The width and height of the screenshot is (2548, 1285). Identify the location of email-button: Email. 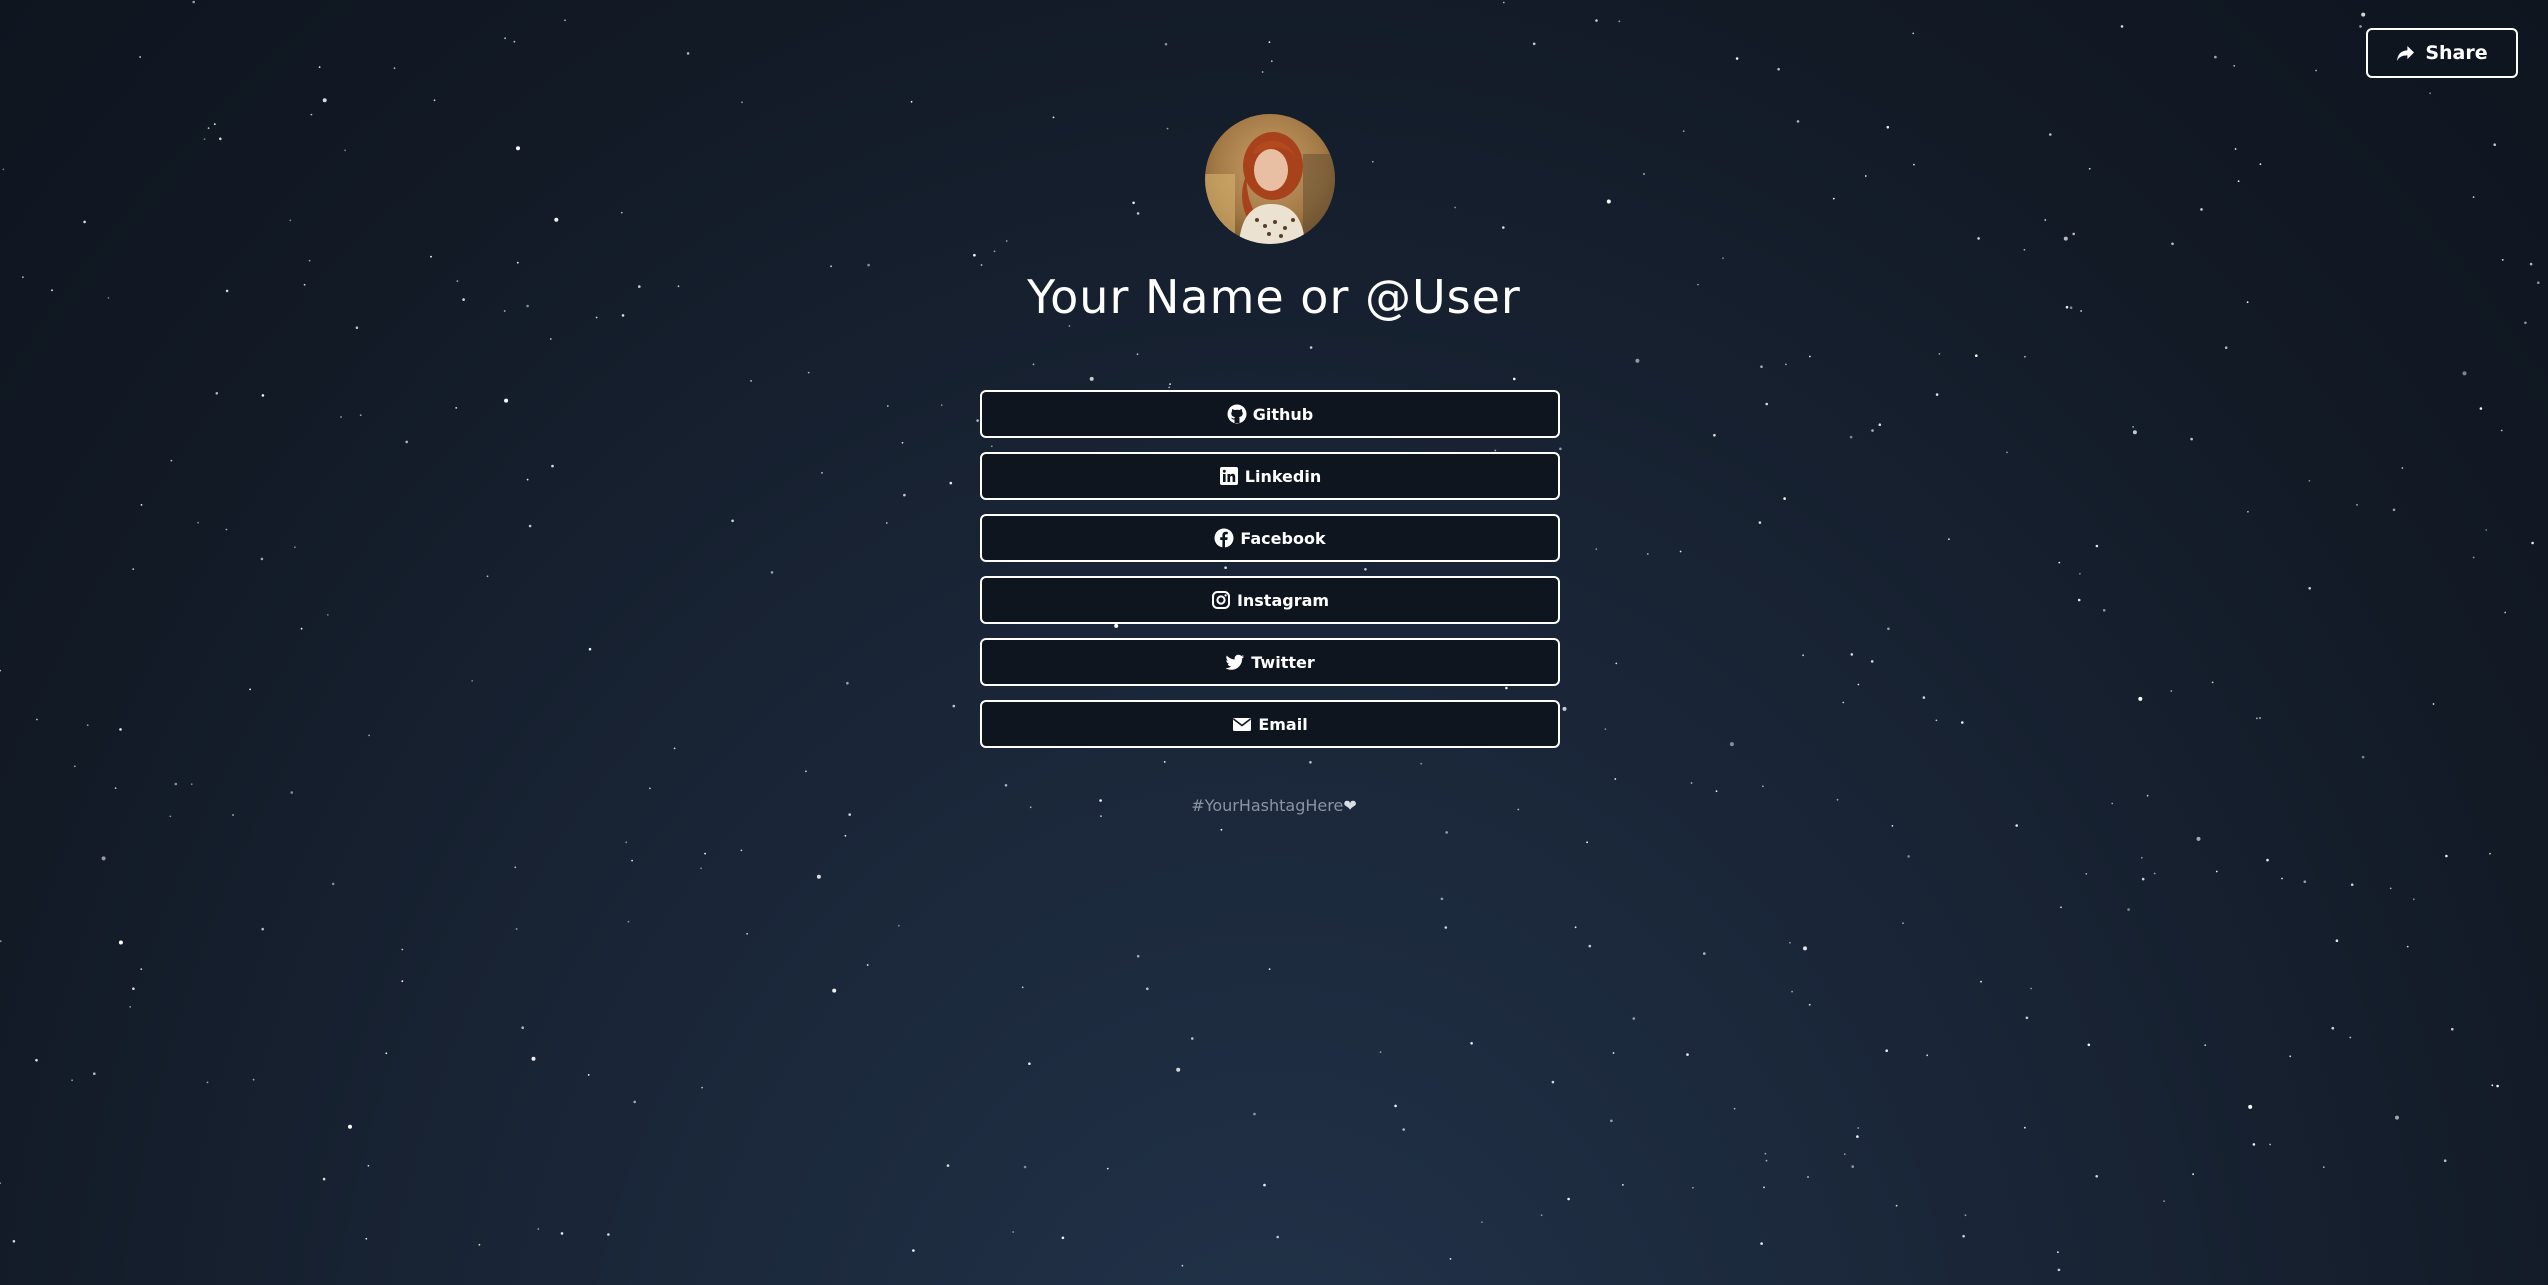
(1270, 724).